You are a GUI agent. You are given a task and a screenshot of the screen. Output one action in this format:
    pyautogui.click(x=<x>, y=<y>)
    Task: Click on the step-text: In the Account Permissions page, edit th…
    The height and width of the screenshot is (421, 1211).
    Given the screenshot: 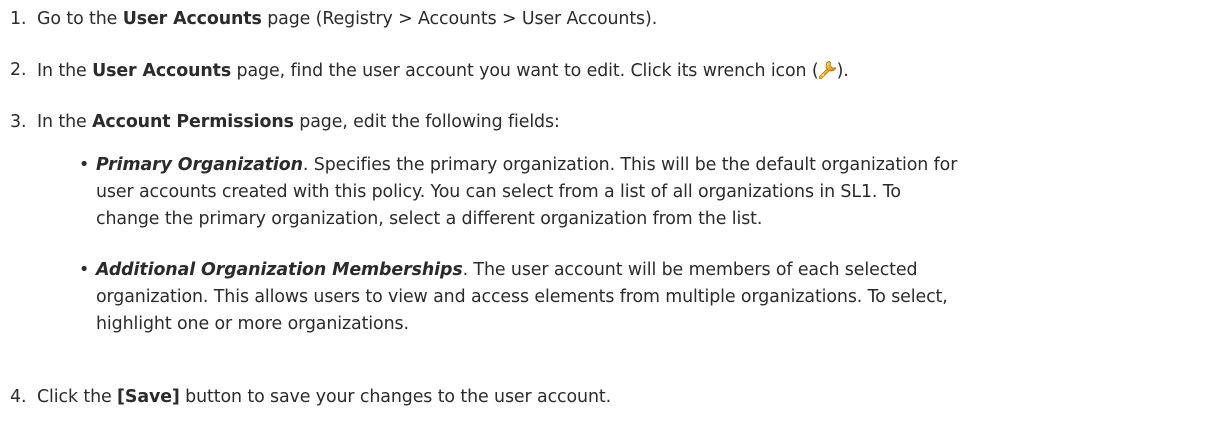 What is the action you would take?
    pyautogui.click(x=298, y=122)
    